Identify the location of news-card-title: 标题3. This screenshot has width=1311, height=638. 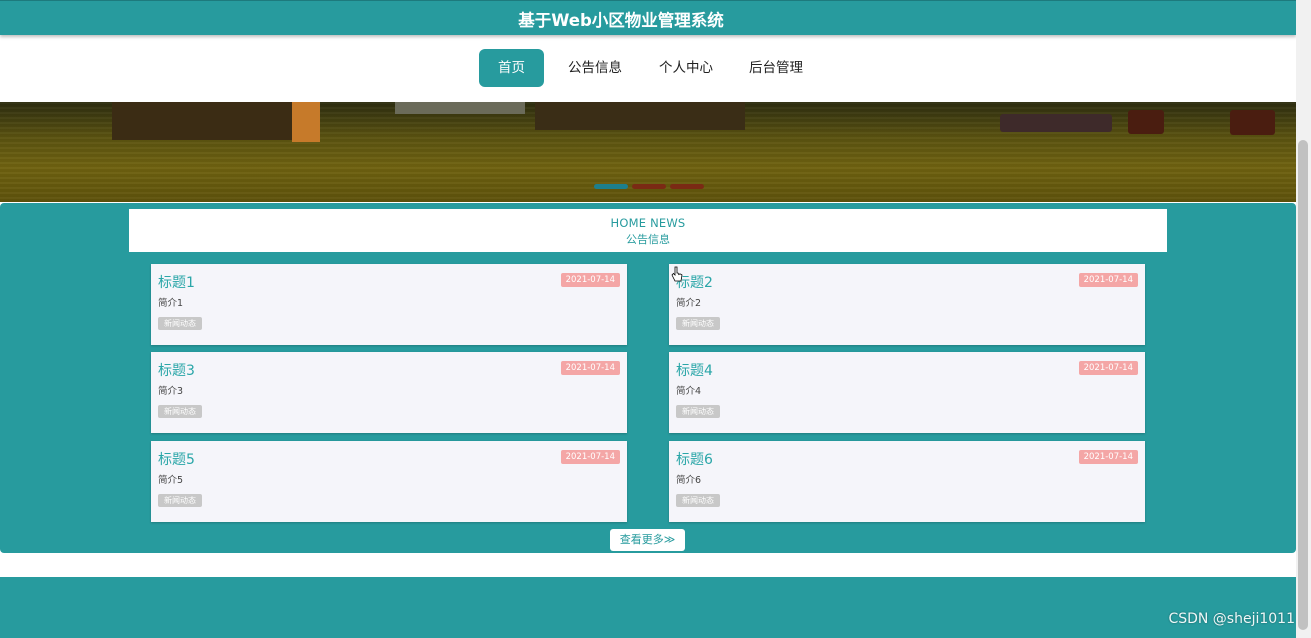
(176, 370).